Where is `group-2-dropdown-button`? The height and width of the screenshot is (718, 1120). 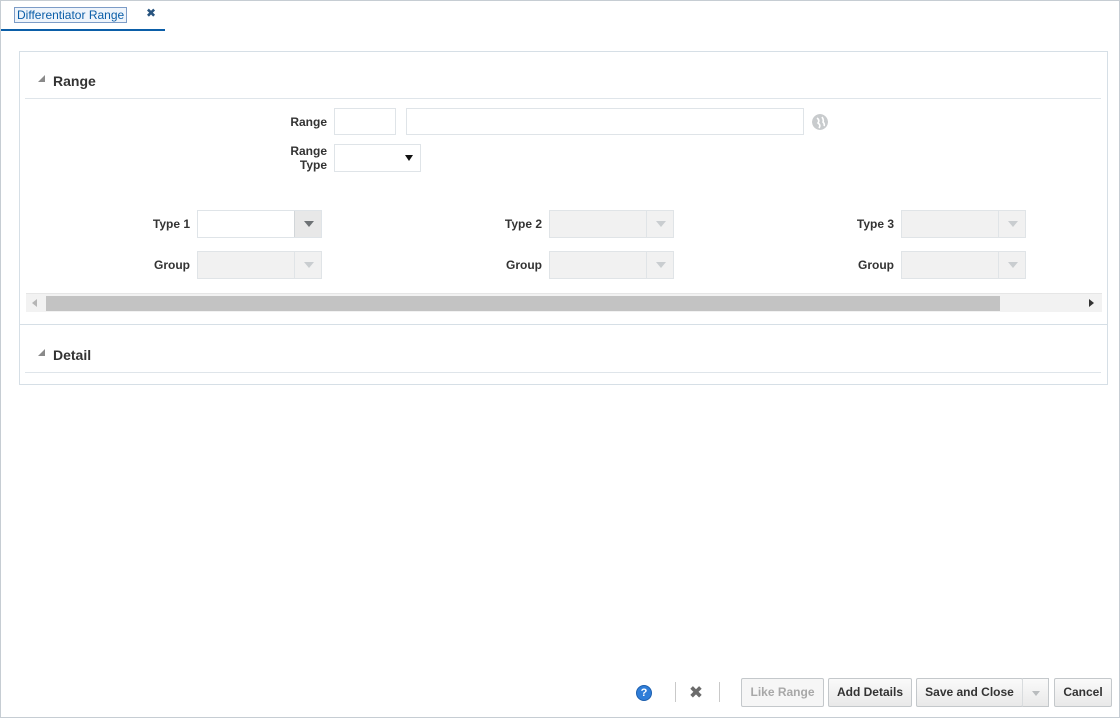
group-2-dropdown-button is located at coordinates (659, 265).